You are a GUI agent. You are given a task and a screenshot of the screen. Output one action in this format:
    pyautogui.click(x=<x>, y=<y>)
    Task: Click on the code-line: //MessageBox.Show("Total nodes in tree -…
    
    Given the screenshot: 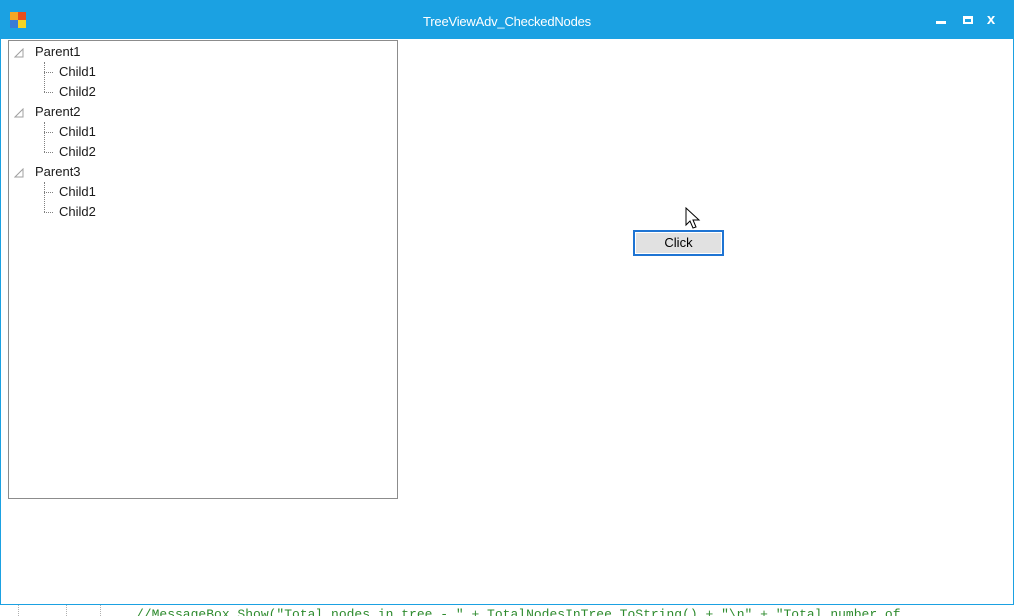 What is the action you would take?
    pyautogui.click(x=518, y=611)
    